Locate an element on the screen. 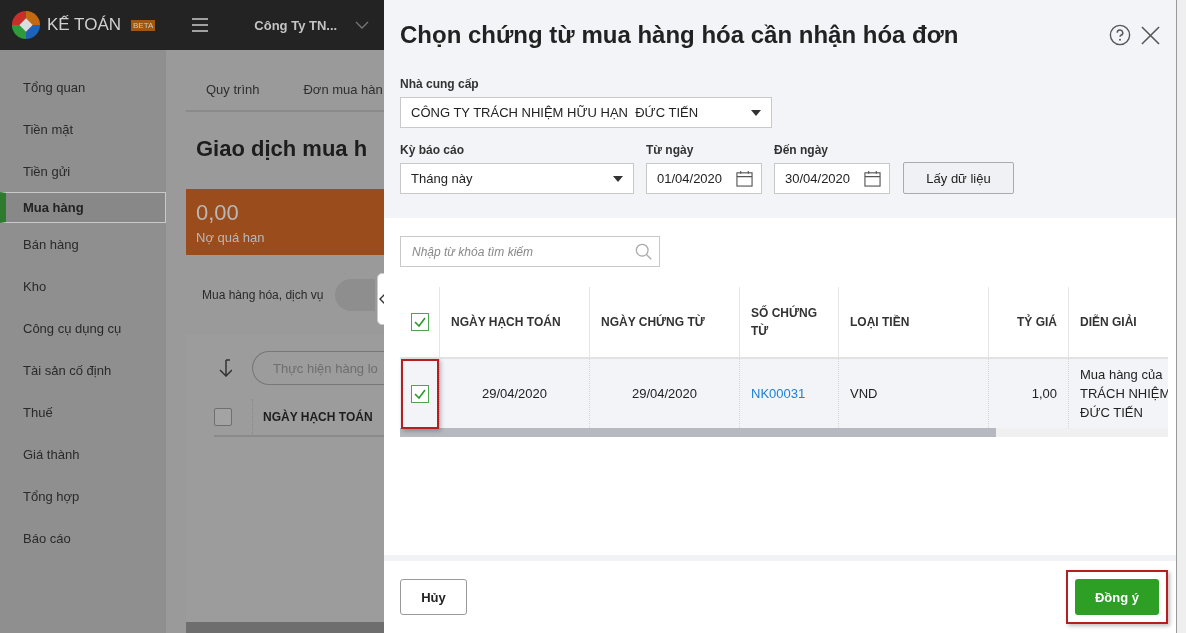  search-field: Nhập từ khóa tìm kiếm is located at coordinates (530, 251).